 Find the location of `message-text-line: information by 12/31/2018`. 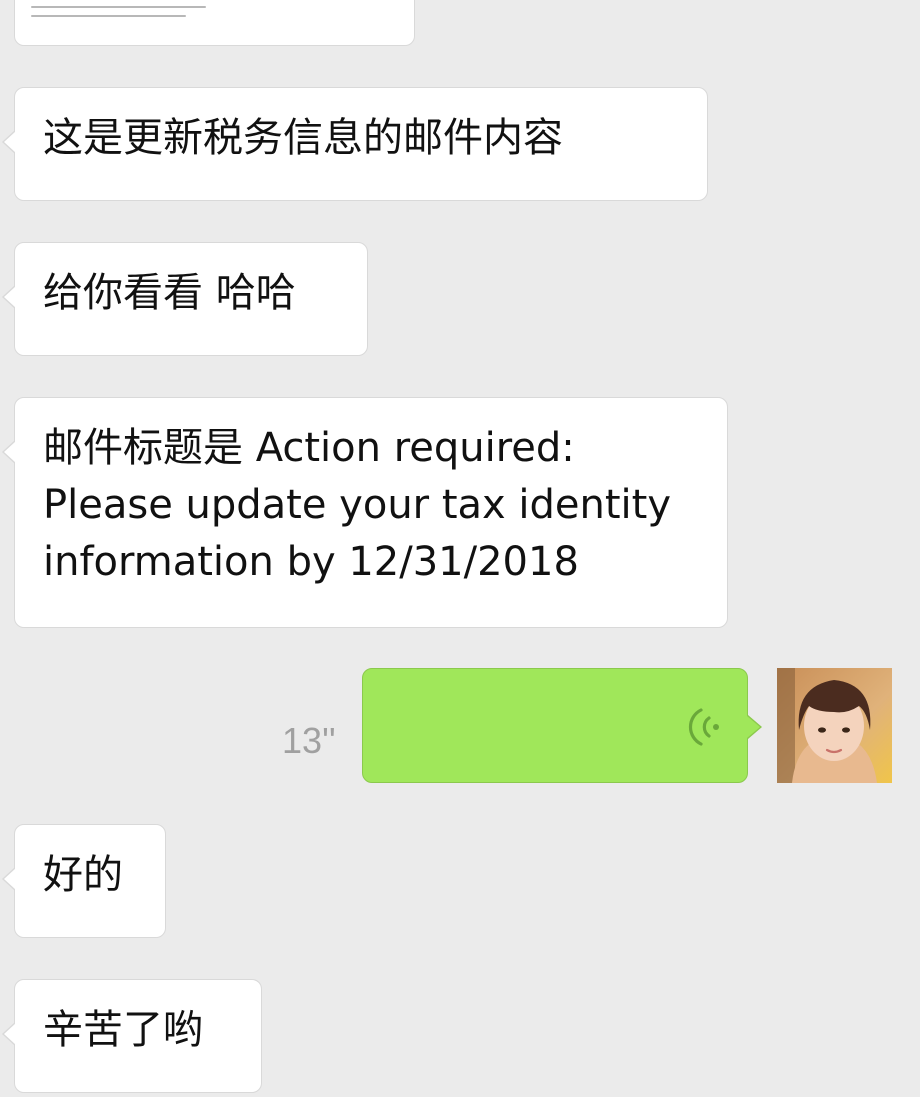

message-text-line: information by 12/31/2018 is located at coordinates (311, 562).